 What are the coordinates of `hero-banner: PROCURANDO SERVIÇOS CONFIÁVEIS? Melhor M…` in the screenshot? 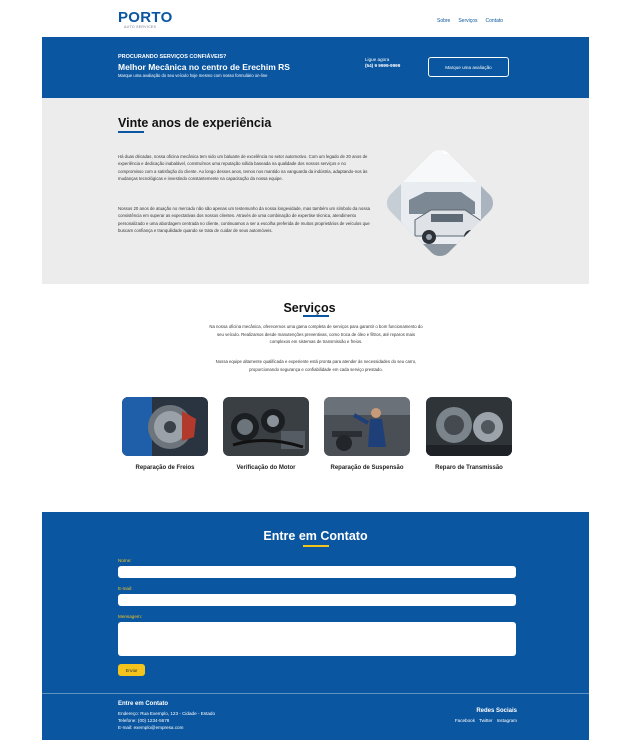 It's located at (315, 67).